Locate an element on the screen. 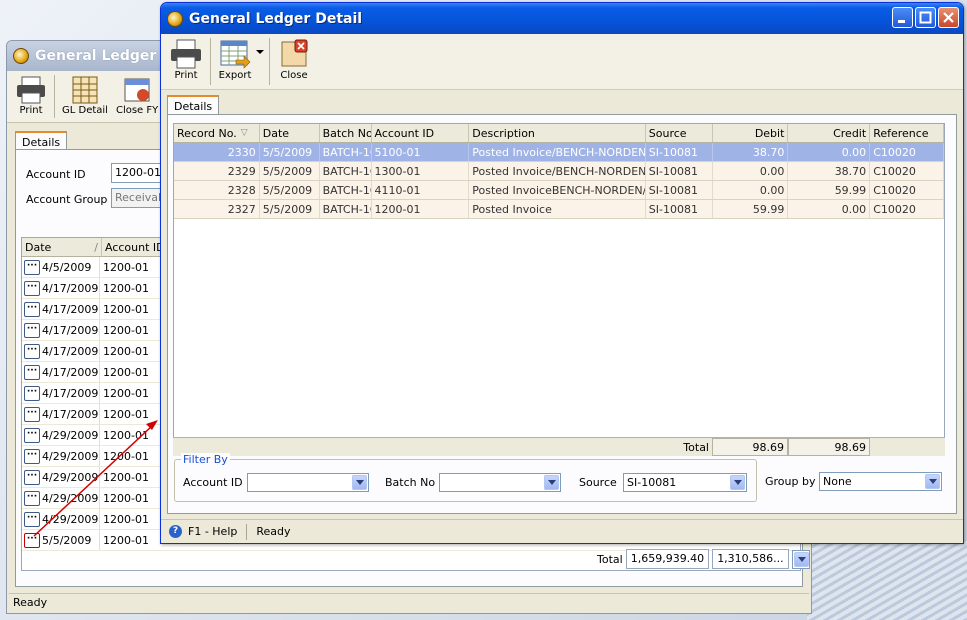 This screenshot has width=967, height=620. maximize-button is located at coordinates (925, 17).